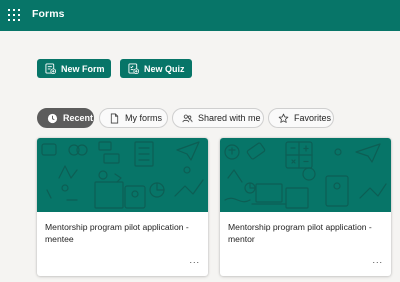 This screenshot has width=400, height=282. I want to click on new-quiz-button: New Quiz, so click(156, 68).